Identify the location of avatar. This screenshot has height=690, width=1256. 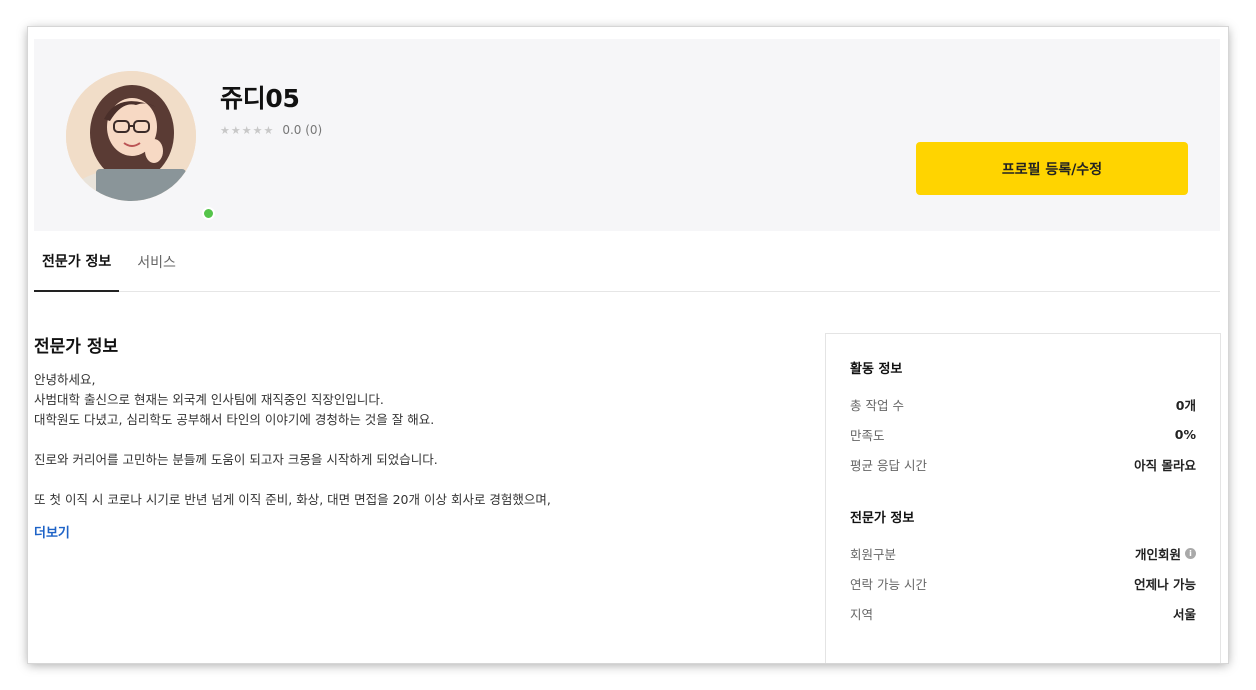
(140, 145).